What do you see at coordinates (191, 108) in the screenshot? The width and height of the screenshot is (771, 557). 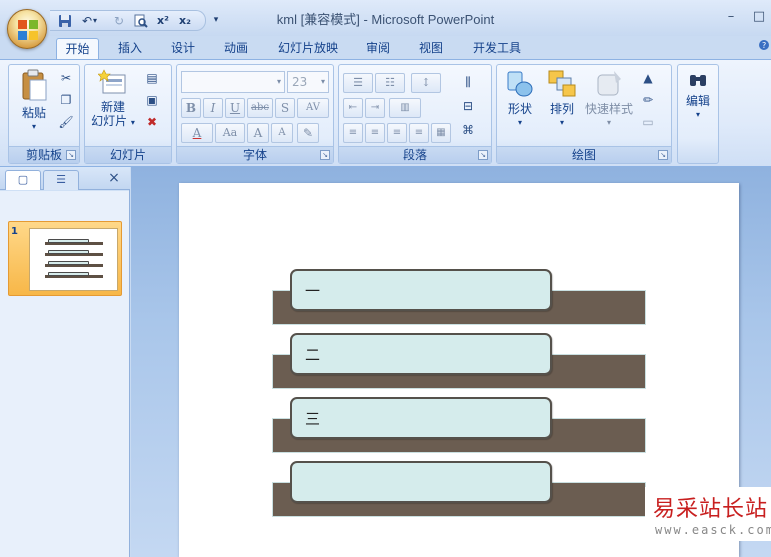 I see `bold-button: B` at bounding box center [191, 108].